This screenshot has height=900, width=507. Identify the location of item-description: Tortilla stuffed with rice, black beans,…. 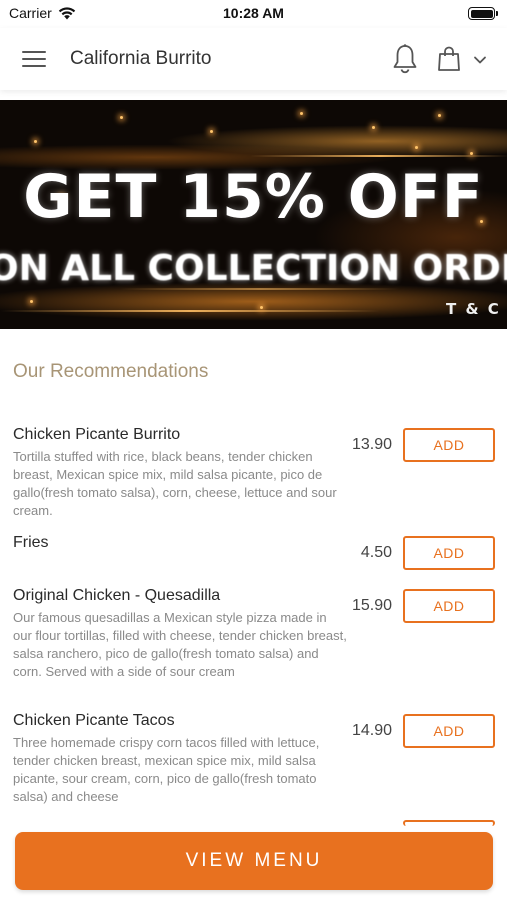
(175, 483).